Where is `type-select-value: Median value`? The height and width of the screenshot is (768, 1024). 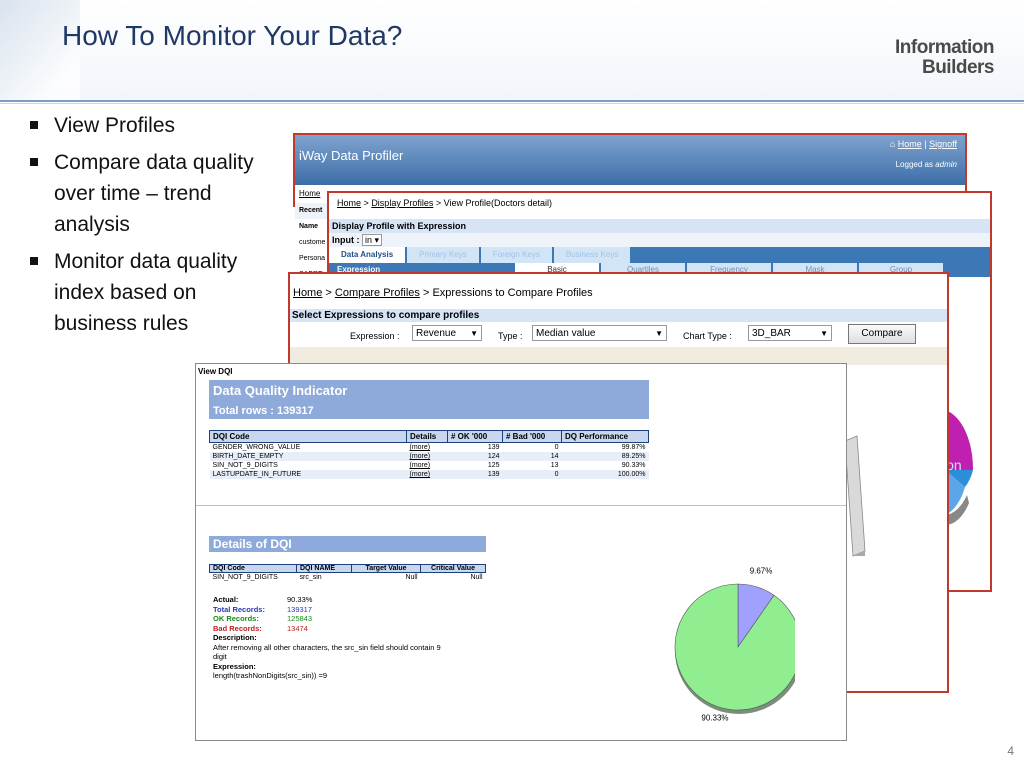
type-select-value: Median value is located at coordinates (566, 333).